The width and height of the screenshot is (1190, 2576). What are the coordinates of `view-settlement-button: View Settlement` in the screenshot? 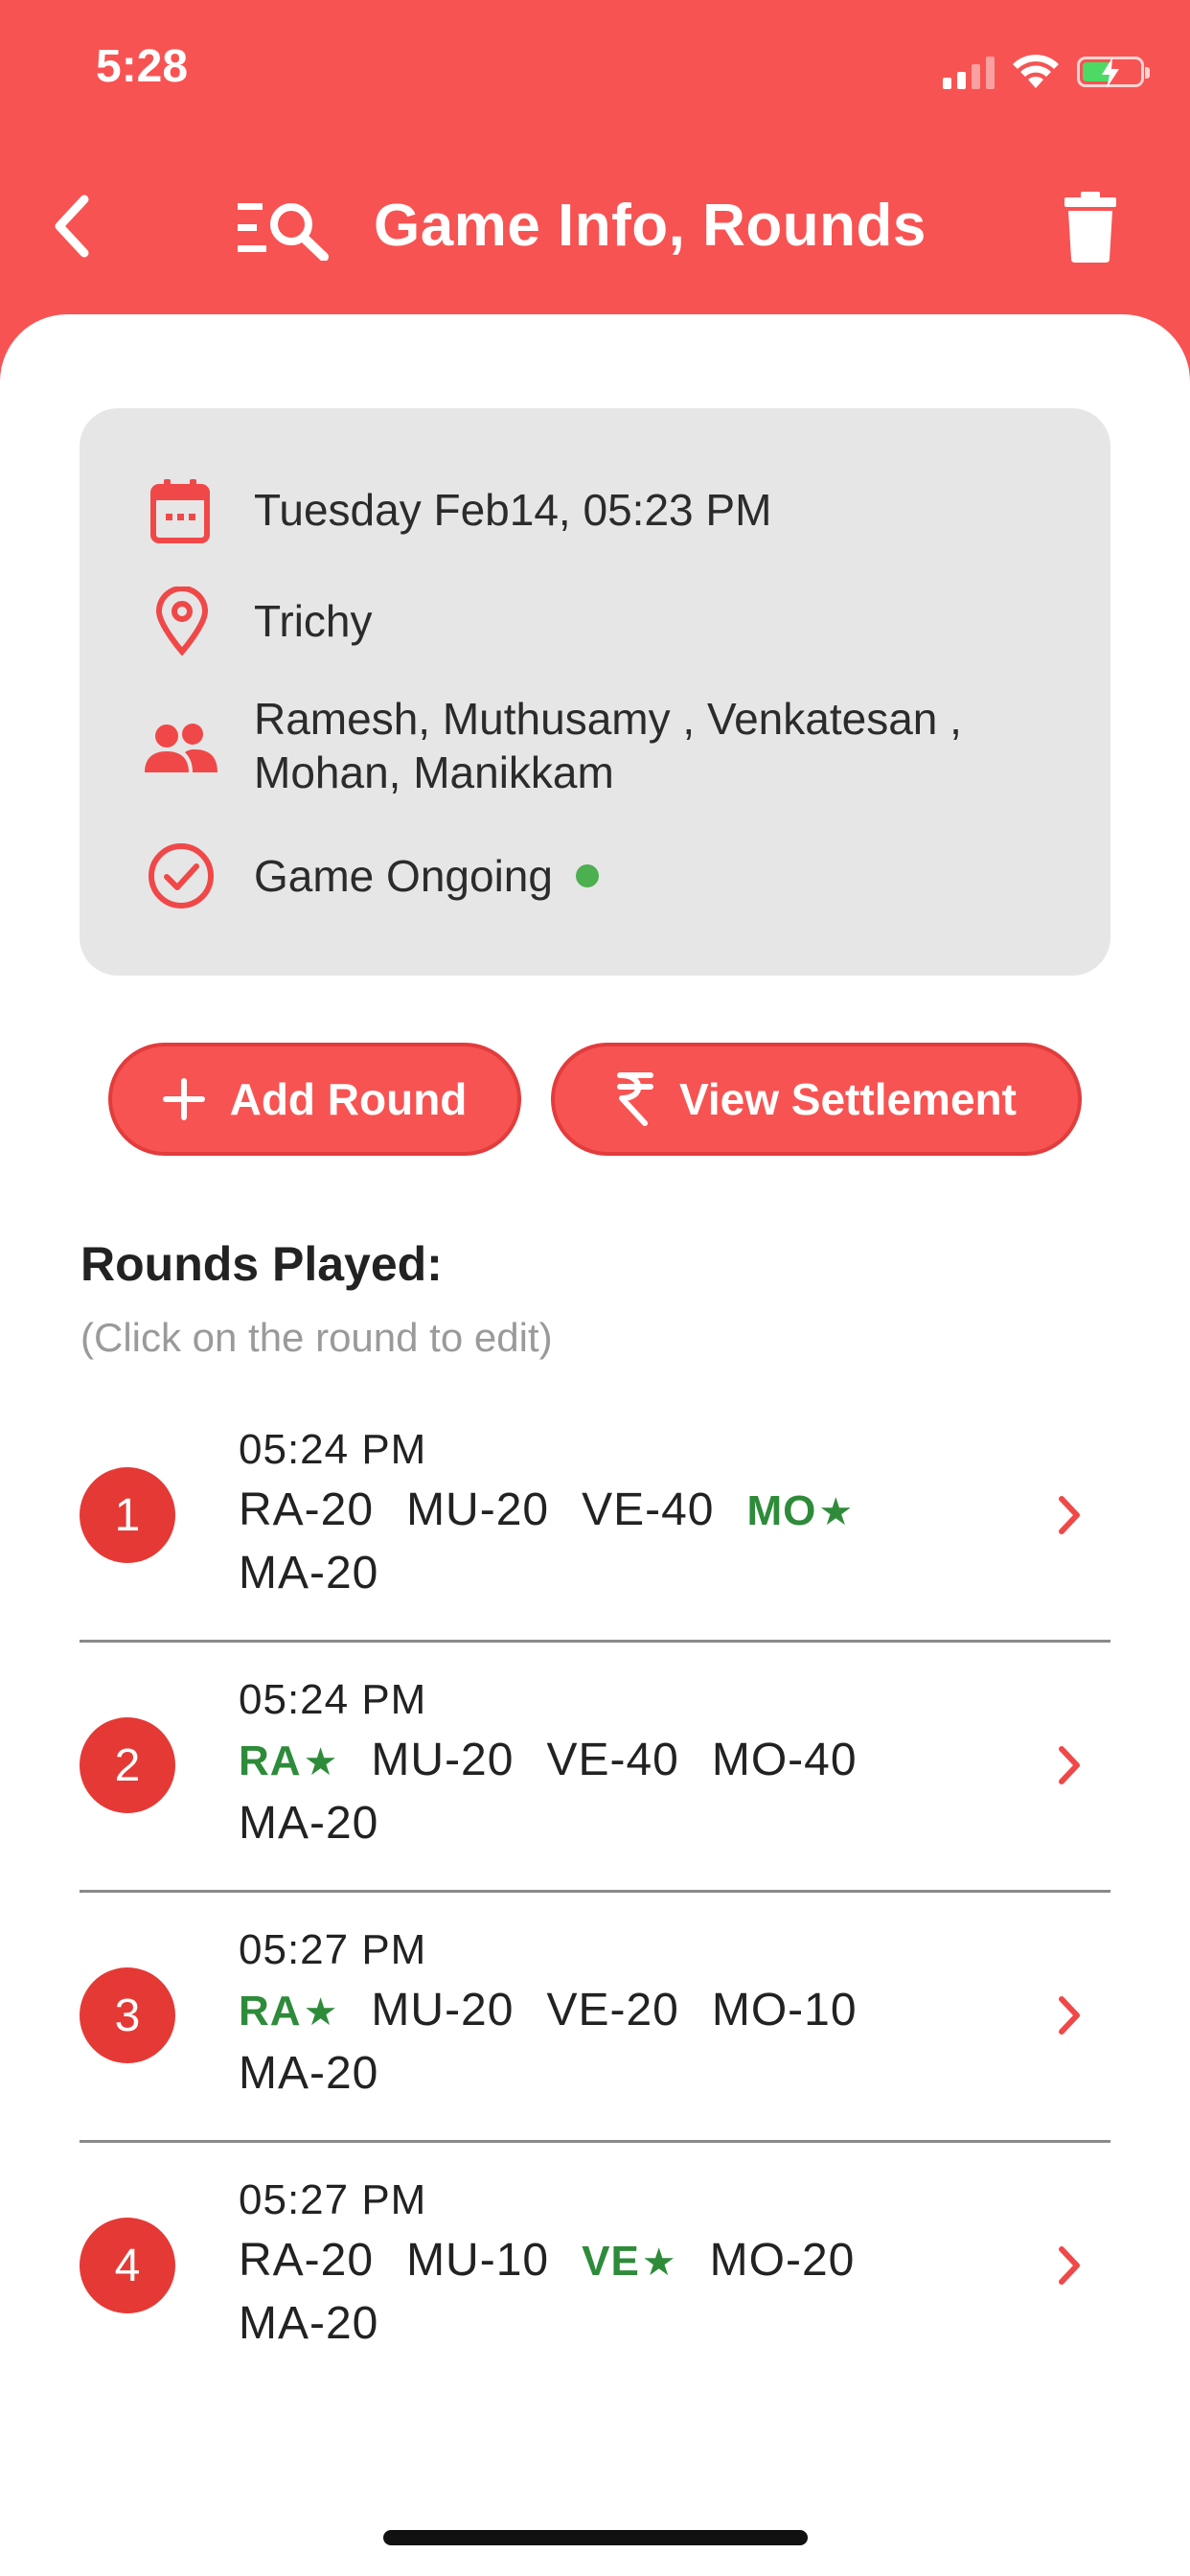 It's located at (817, 1099).